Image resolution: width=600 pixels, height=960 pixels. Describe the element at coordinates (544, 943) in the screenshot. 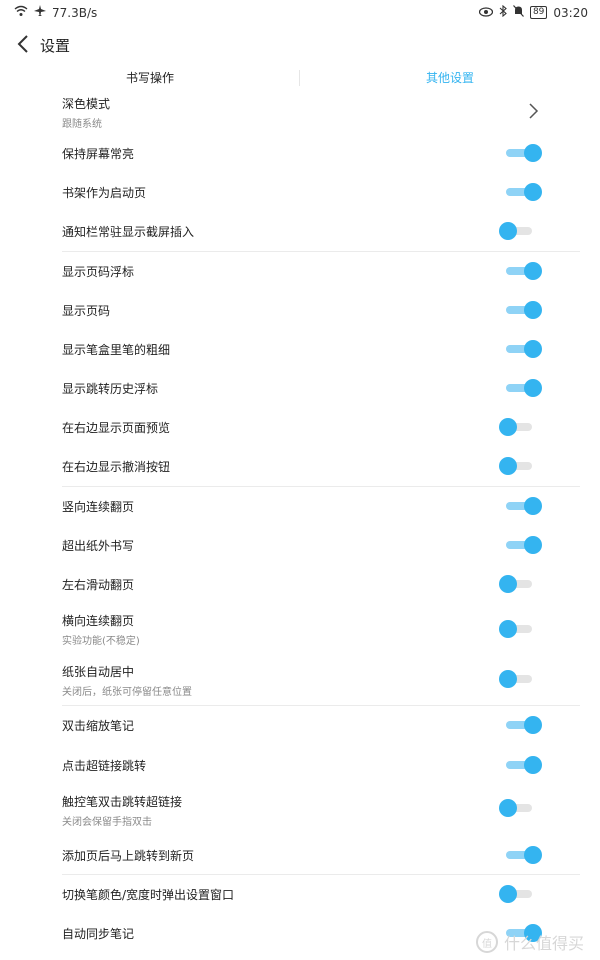

I see `watermark-text: 什么值得买` at that location.